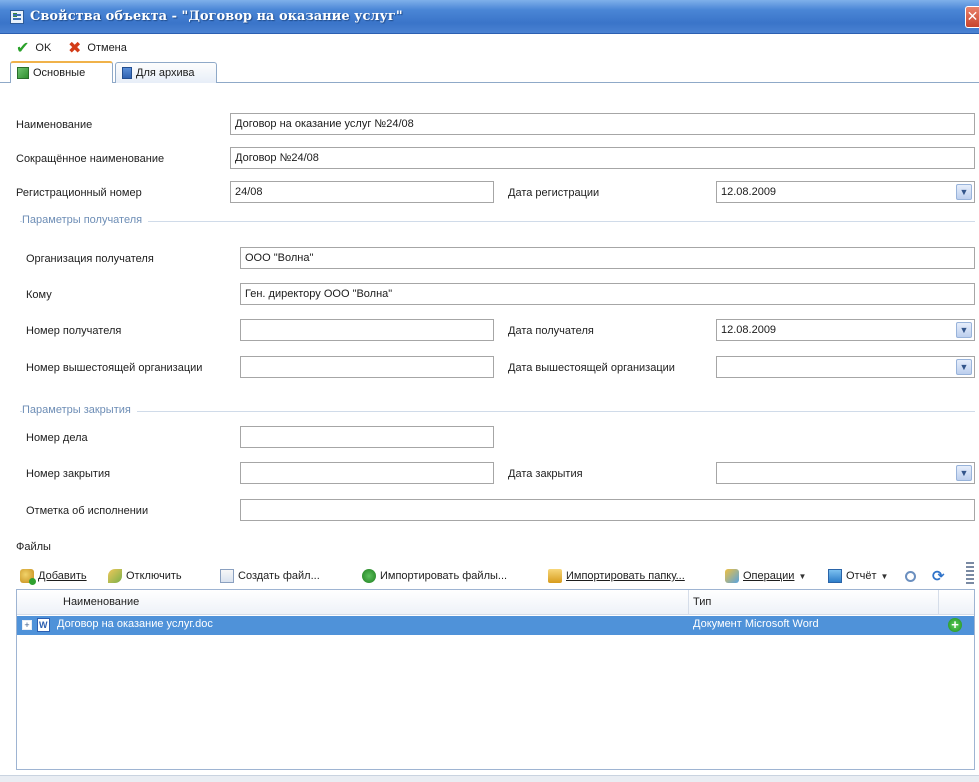 The height and width of the screenshot is (782, 979). What do you see at coordinates (495, 602) in the screenshot?
I see `grid-header: Наименование Тип` at bounding box center [495, 602].